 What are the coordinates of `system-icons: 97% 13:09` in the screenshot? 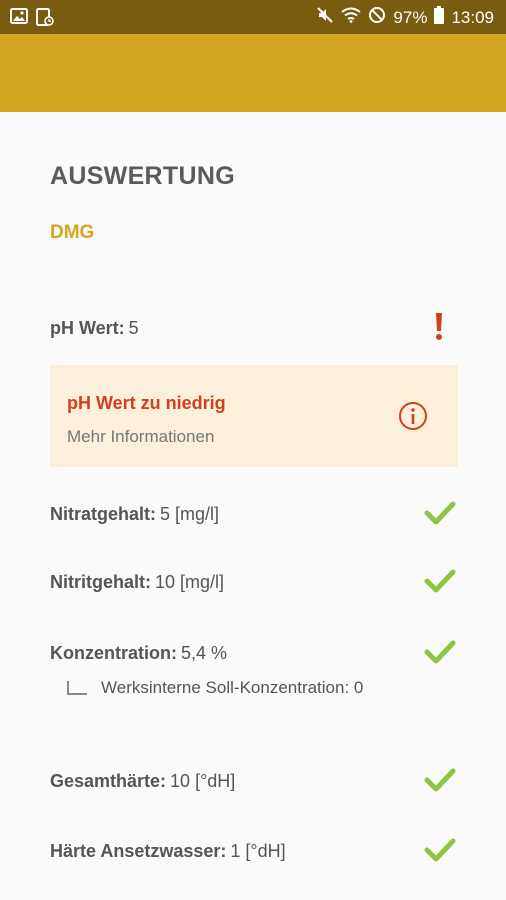 It's located at (405, 17).